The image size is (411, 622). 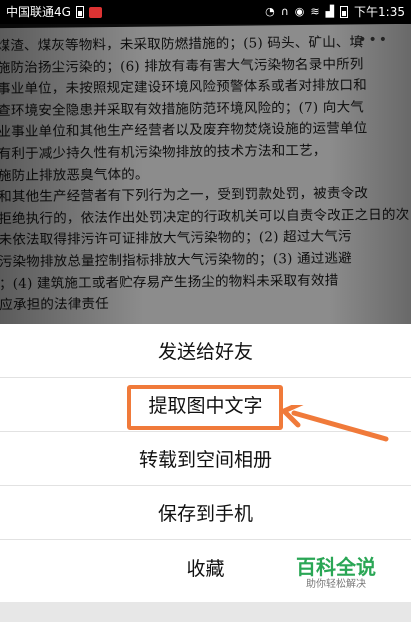 I want to click on watermark-title: 百科全说, so click(x=336, y=567).